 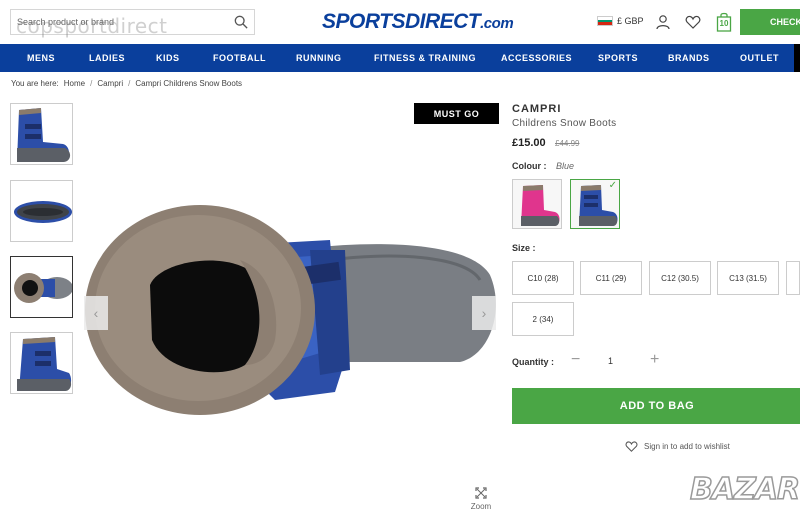 What do you see at coordinates (533, 362) in the screenshot?
I see `quantity-label: Quantity :` at bounding box center [533, 362].